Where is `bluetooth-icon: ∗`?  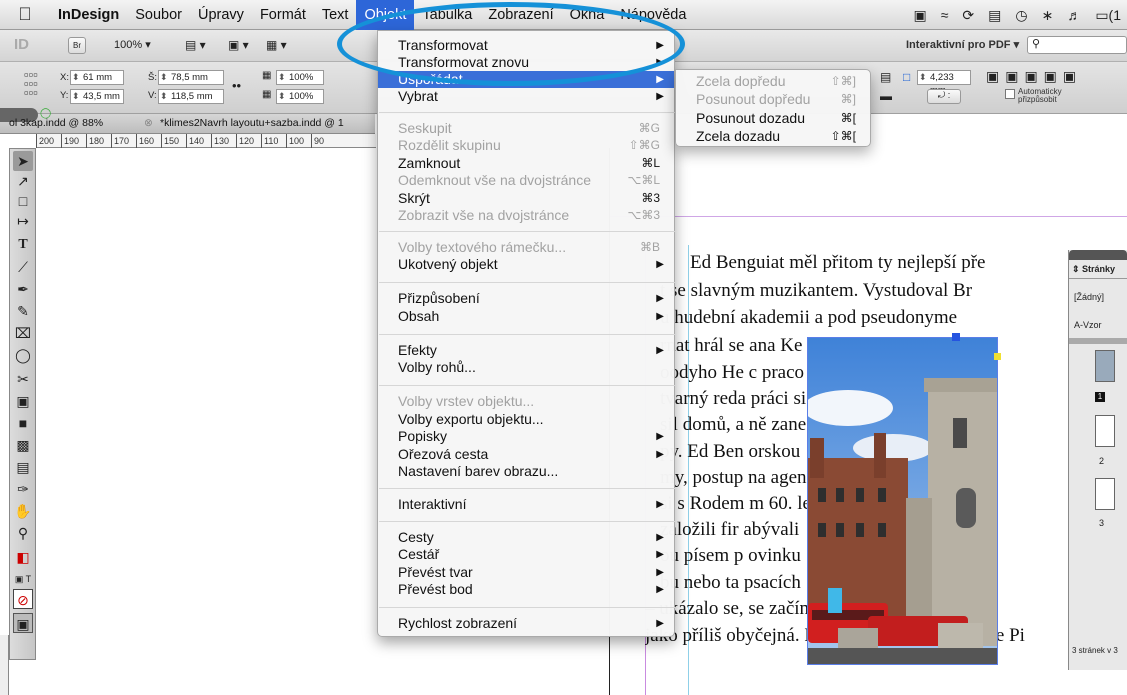 bluetooth-icon: ∗ is located at coordinates (1048, 15).